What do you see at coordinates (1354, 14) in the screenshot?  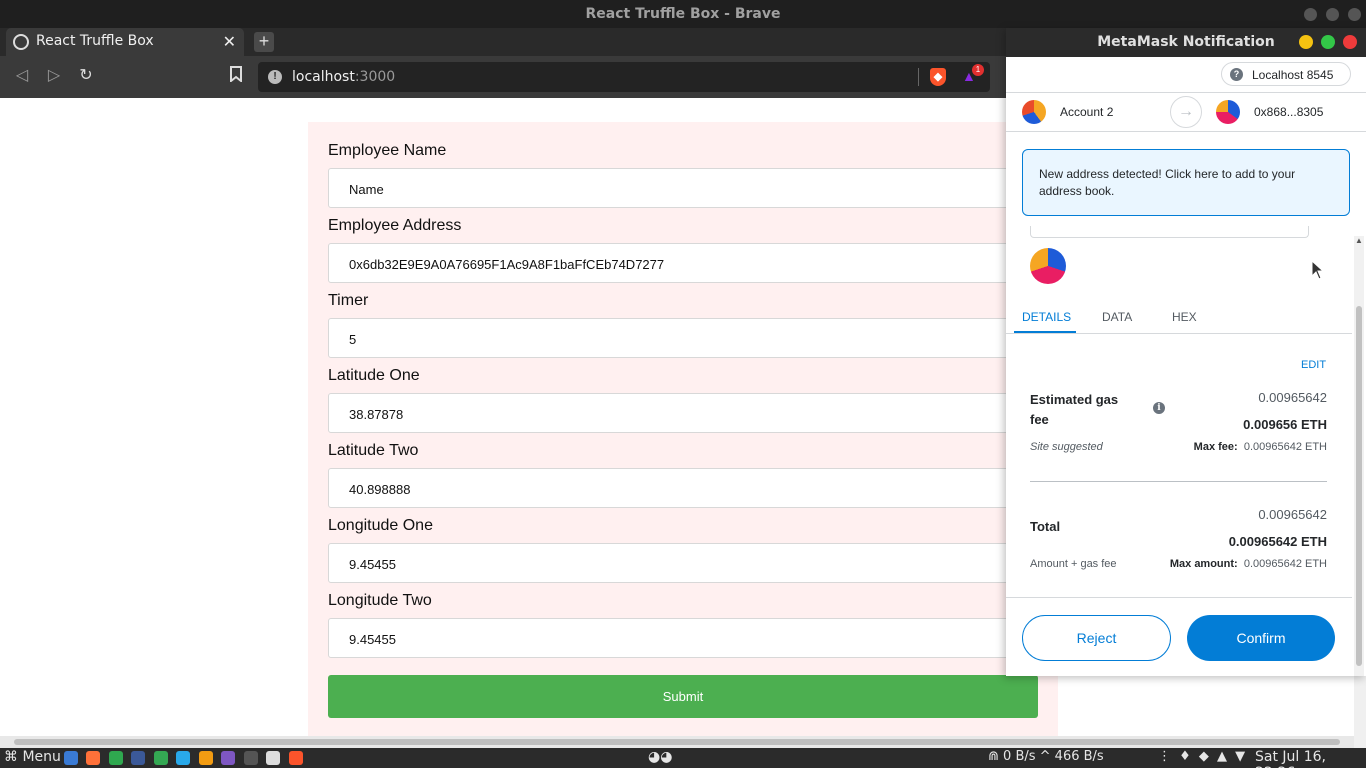 I see `close-window-button` at bounding box center [1354, 14].